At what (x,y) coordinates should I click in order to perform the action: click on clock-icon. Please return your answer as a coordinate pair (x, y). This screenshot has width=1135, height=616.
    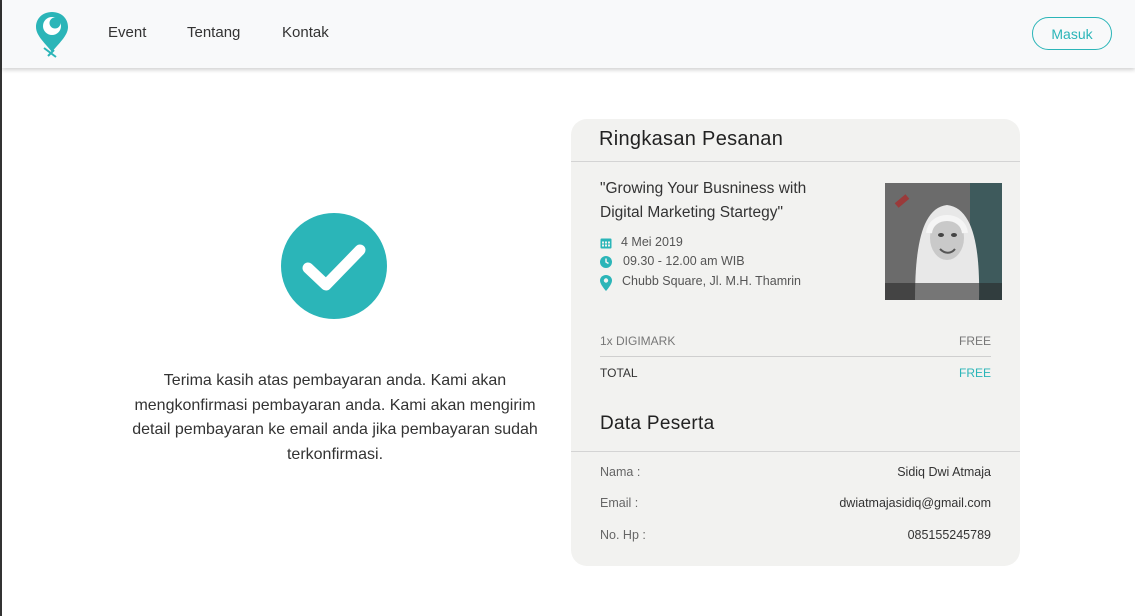
    Looking at the image, I should click on (606, 262).